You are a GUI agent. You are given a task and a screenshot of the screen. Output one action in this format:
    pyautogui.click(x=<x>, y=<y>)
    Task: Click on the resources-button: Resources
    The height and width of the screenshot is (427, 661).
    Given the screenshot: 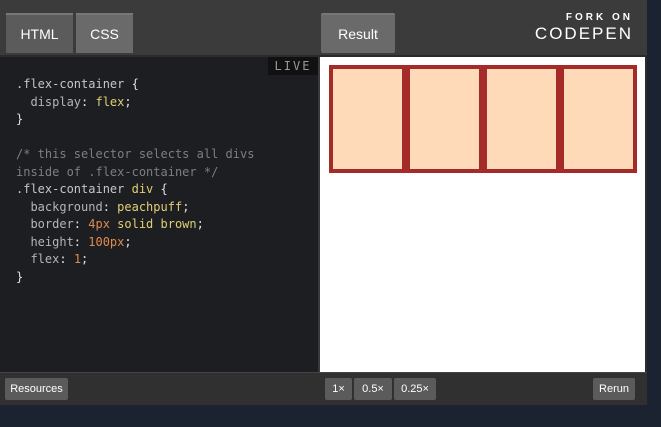 What is the action you would take?
    pyautogui.click(x=36, y=389)
    